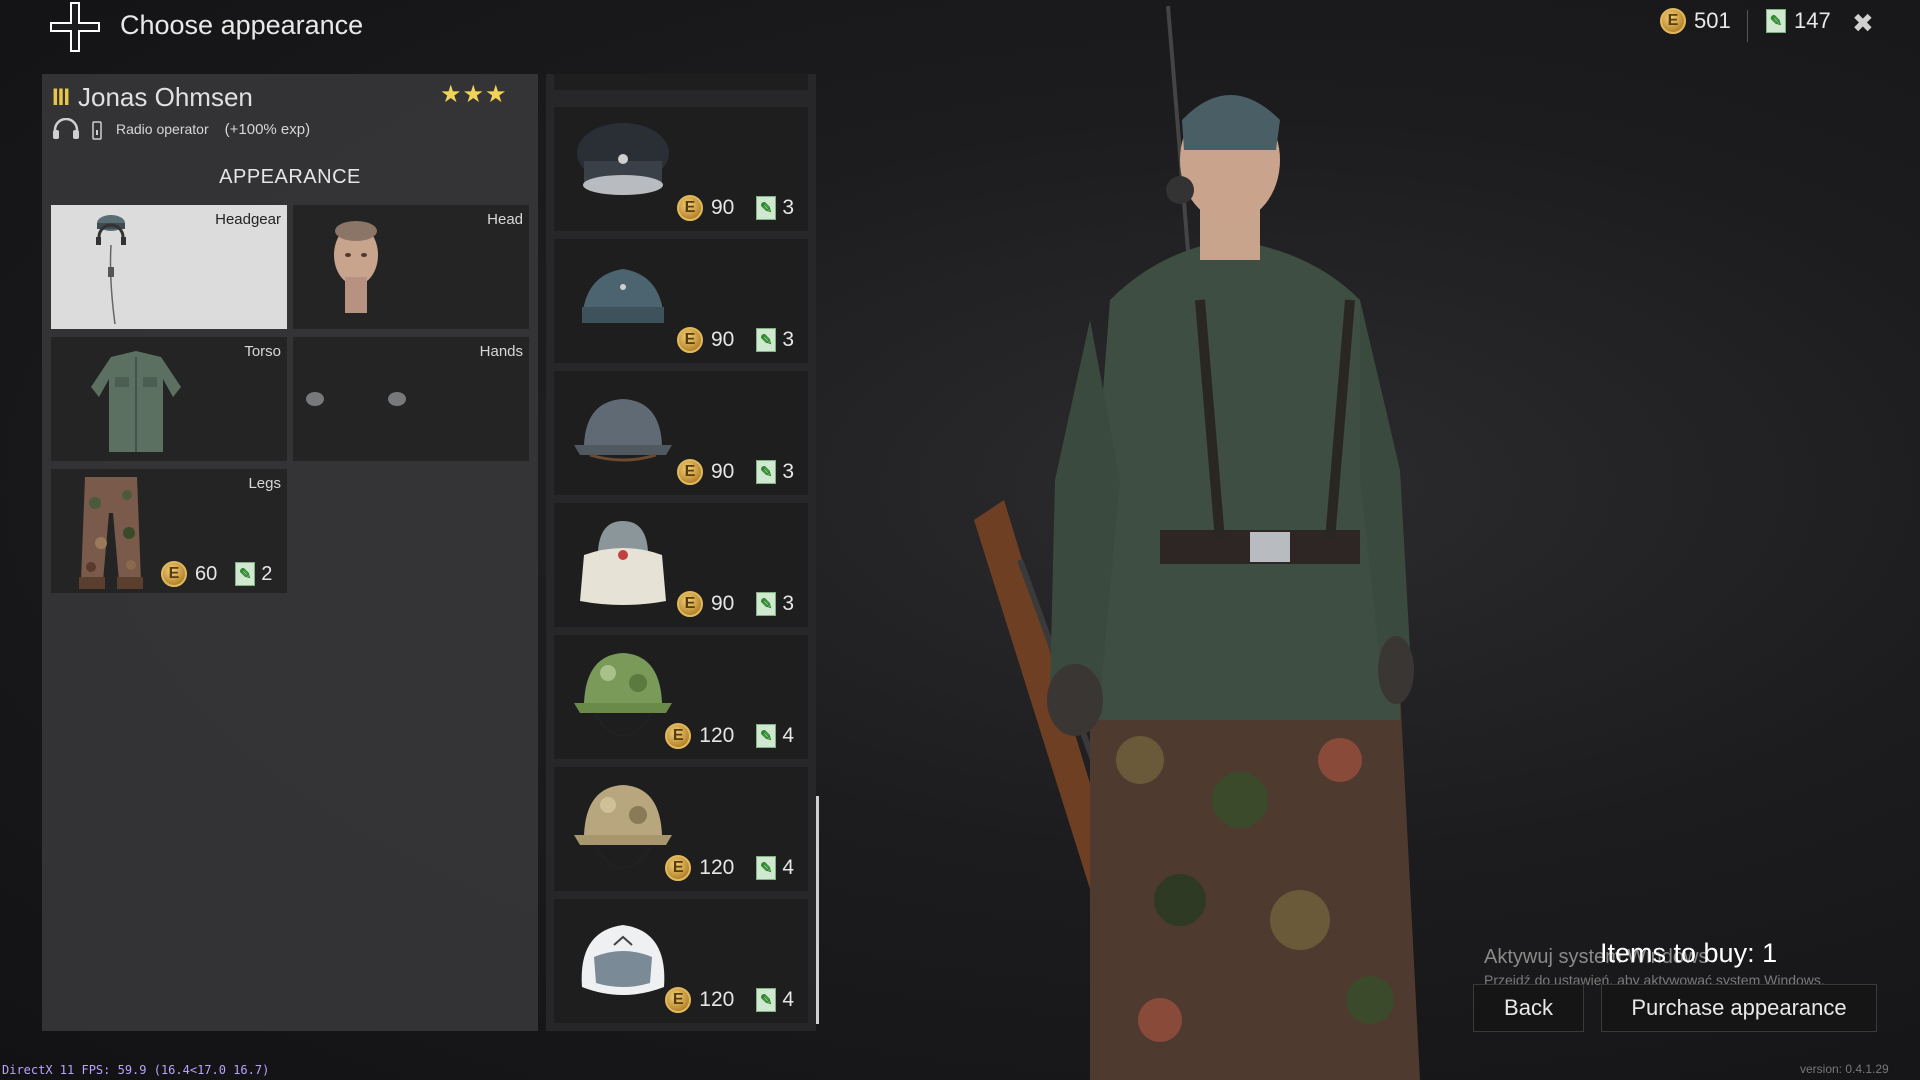  I want to click on iron-cross-icon, so click(75, 27).